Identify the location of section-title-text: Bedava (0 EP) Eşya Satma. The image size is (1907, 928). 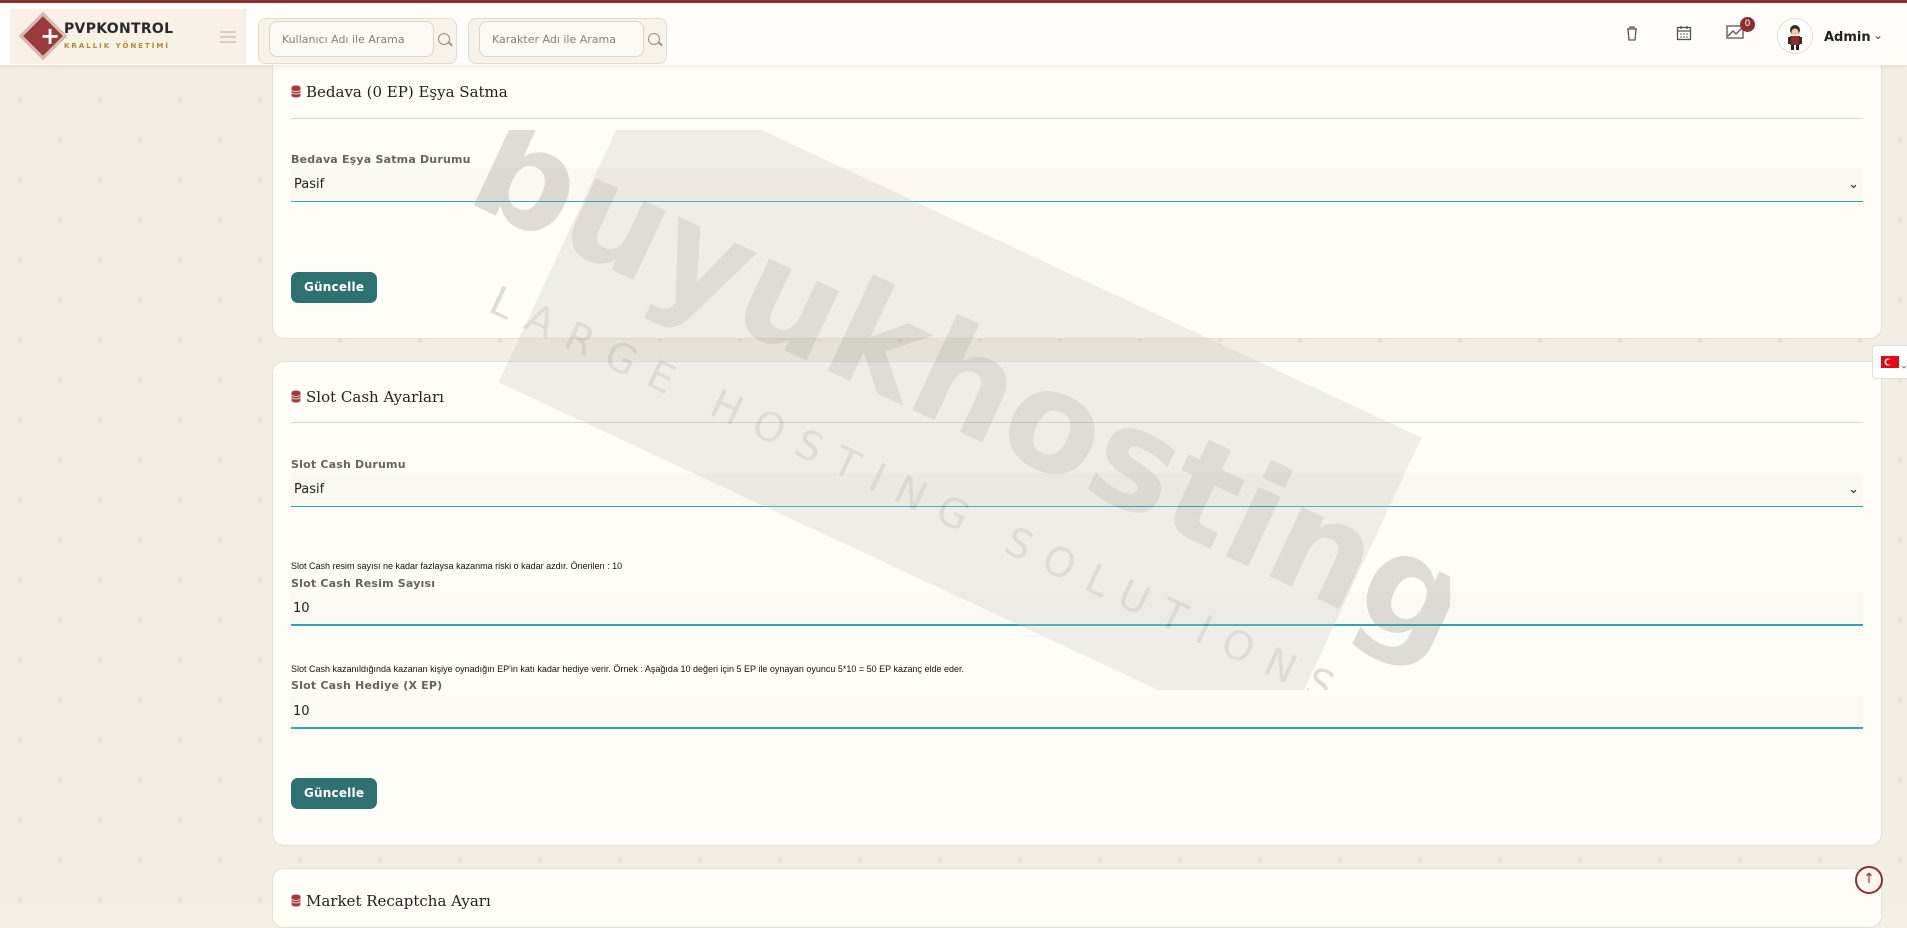
(407, 92).